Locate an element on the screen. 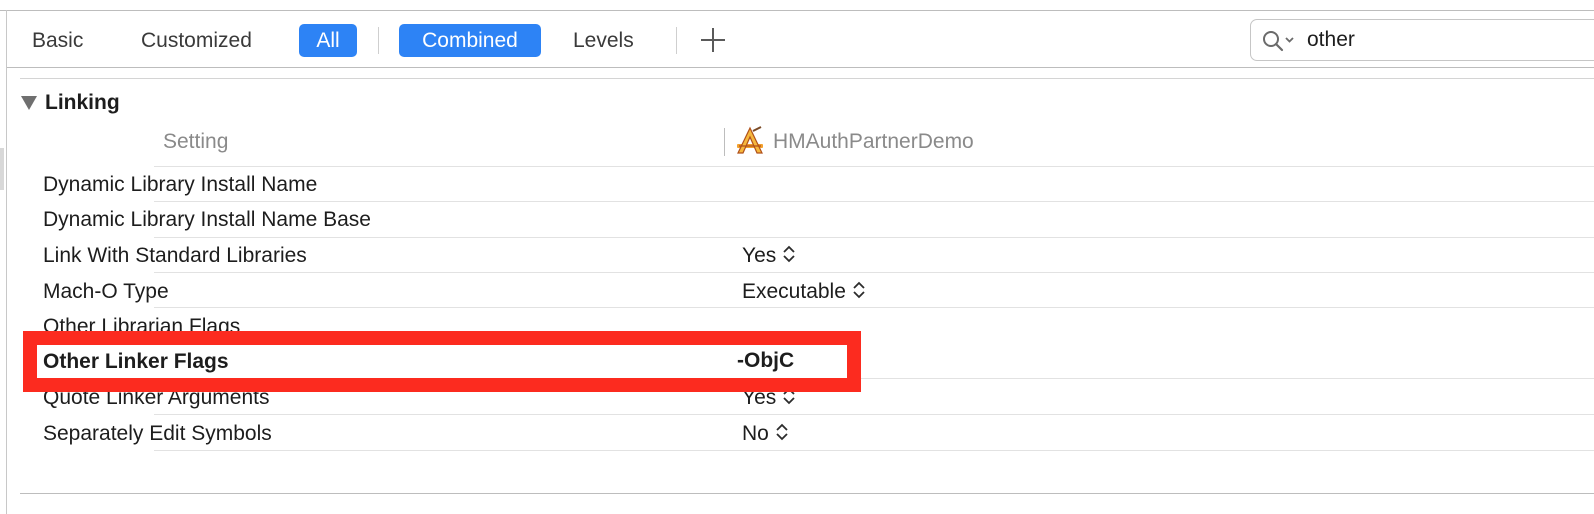 Image resolution: width=1594 pixels, height=514 pixels. section-top-line is located at coordinates (807, 78).